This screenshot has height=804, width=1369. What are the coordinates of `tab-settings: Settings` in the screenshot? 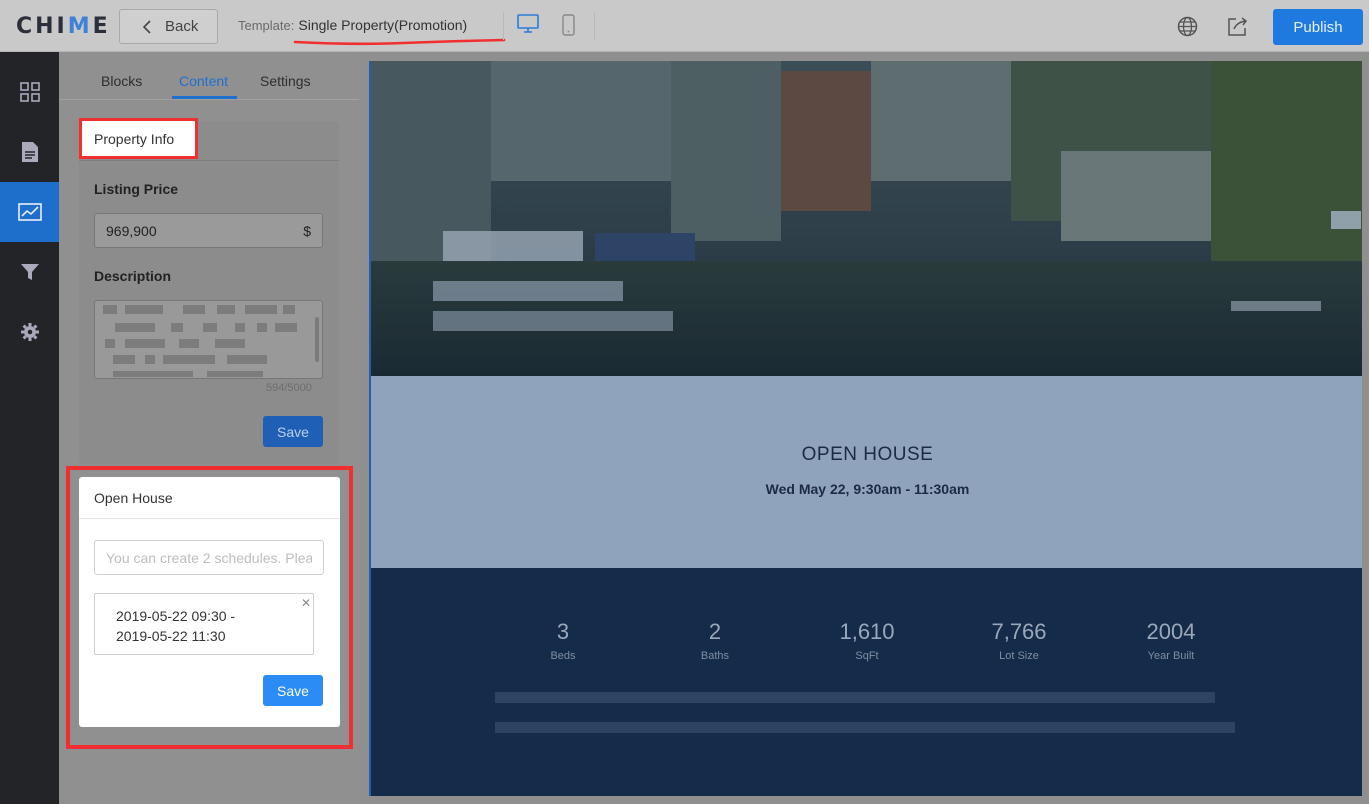 It's located at (285, 81).